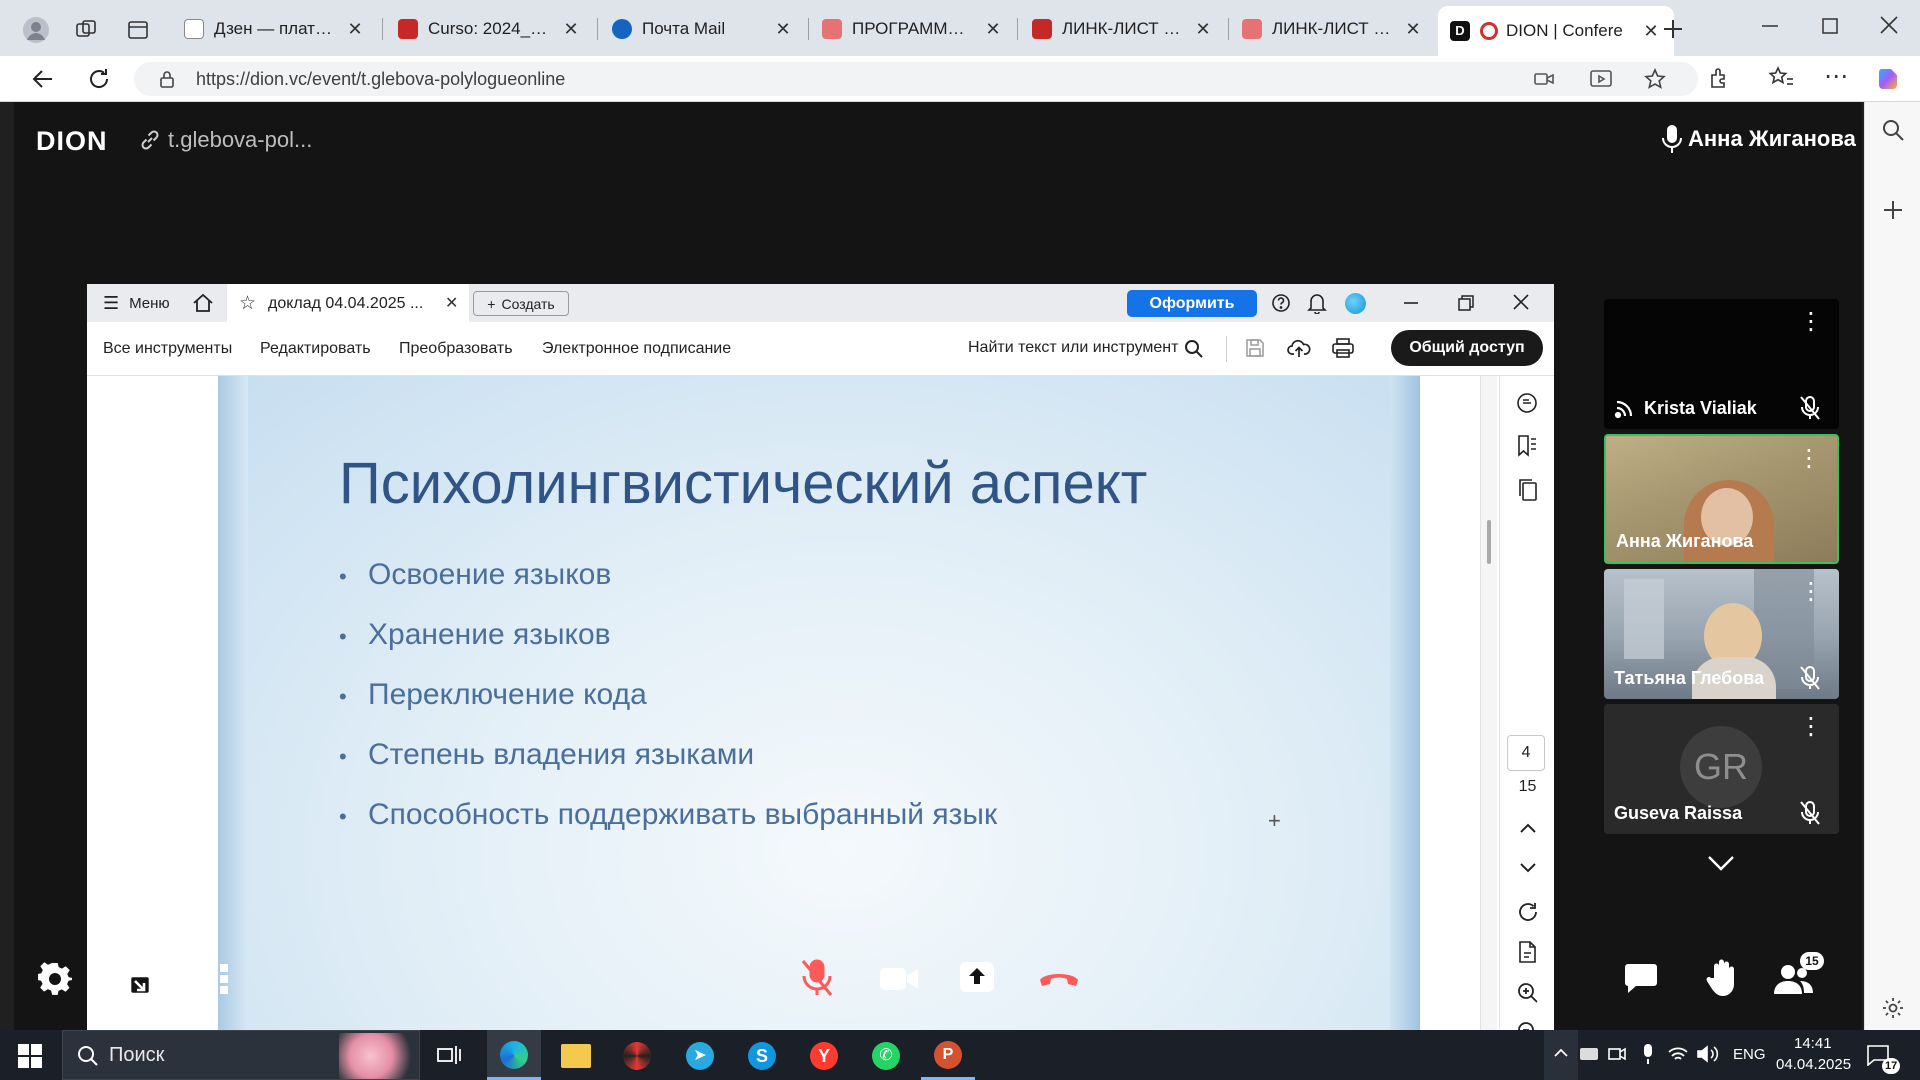 The width and height of the screenshot is (1920, 1080). Describe the element at coordinates (213, 979) in the screenshot. I see `apps-grid-icon` at that location.